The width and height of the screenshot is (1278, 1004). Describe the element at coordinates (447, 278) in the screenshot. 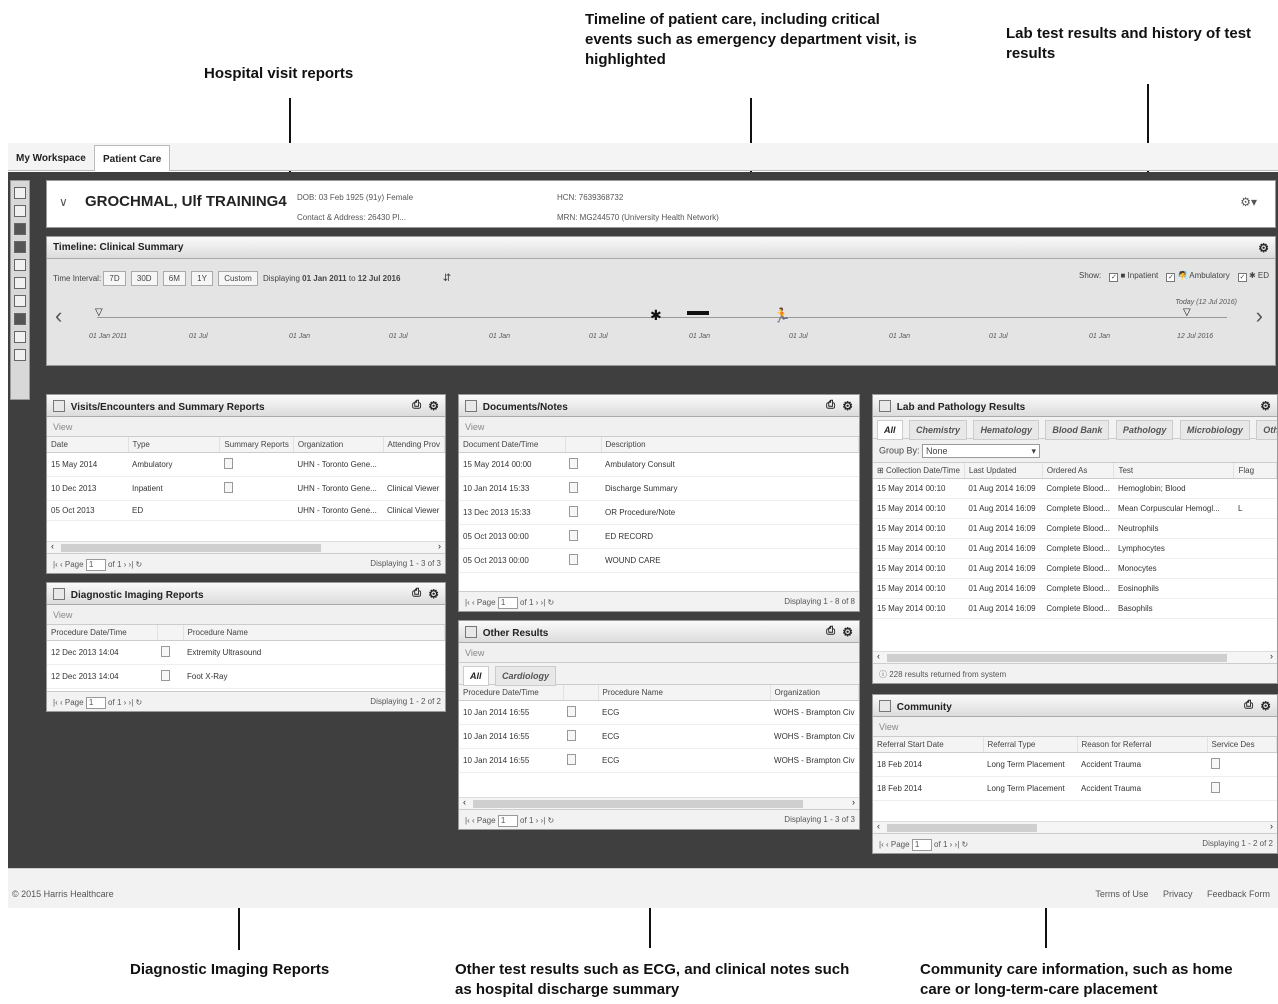

I see `refresh-icon: ⇵` at that location.